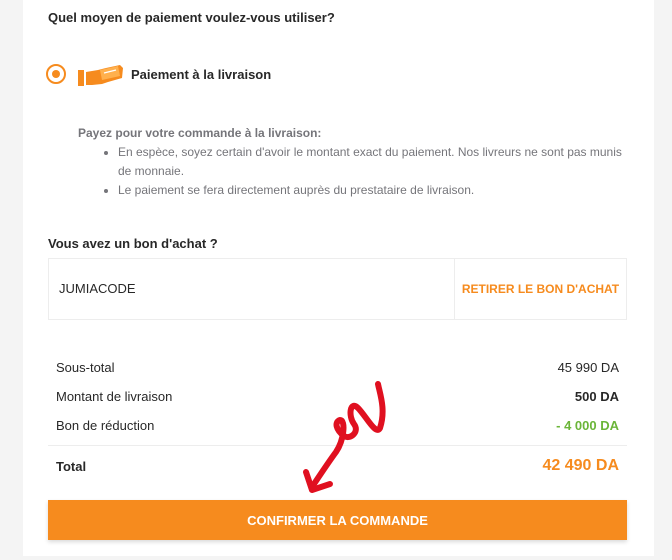  I want to click on voucher-box: JUMIACODE RETIRER LE BON D'ACHAT, so click(337, 289).